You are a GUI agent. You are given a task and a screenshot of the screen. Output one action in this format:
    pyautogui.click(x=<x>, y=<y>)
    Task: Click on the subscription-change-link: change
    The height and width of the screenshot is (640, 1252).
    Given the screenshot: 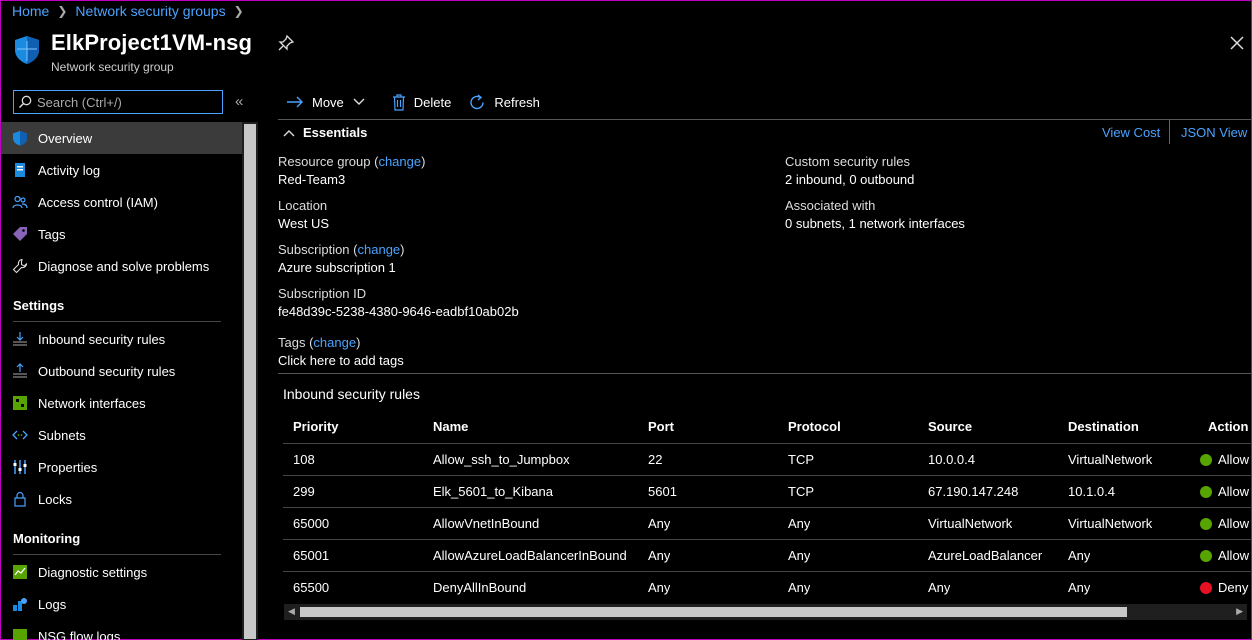 What is the action you would take?
    pyautogui.click(x=379, y=249)
    